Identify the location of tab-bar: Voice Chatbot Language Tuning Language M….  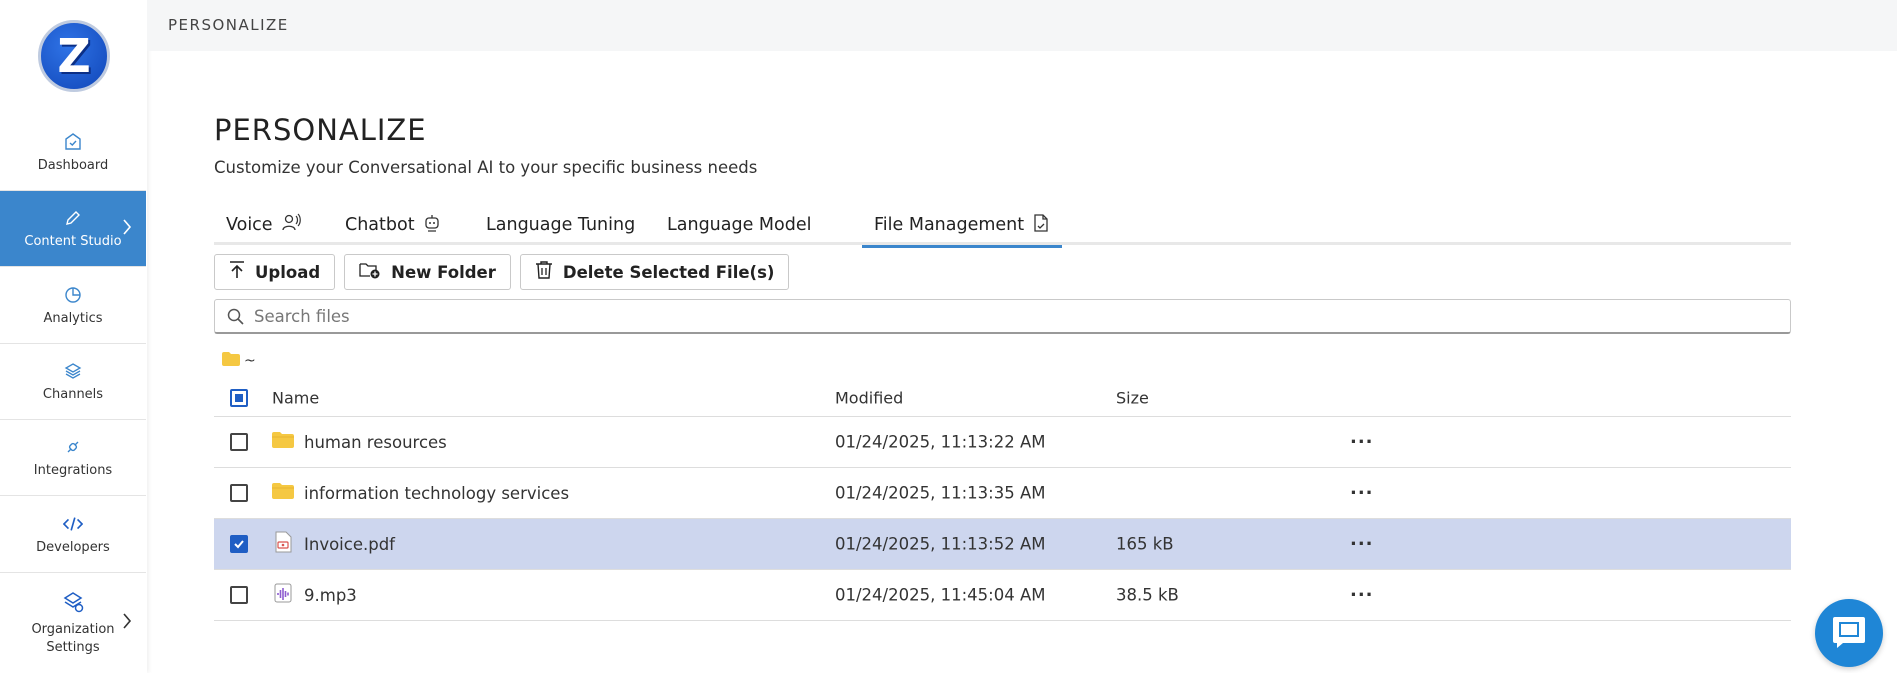
(1002, 226).